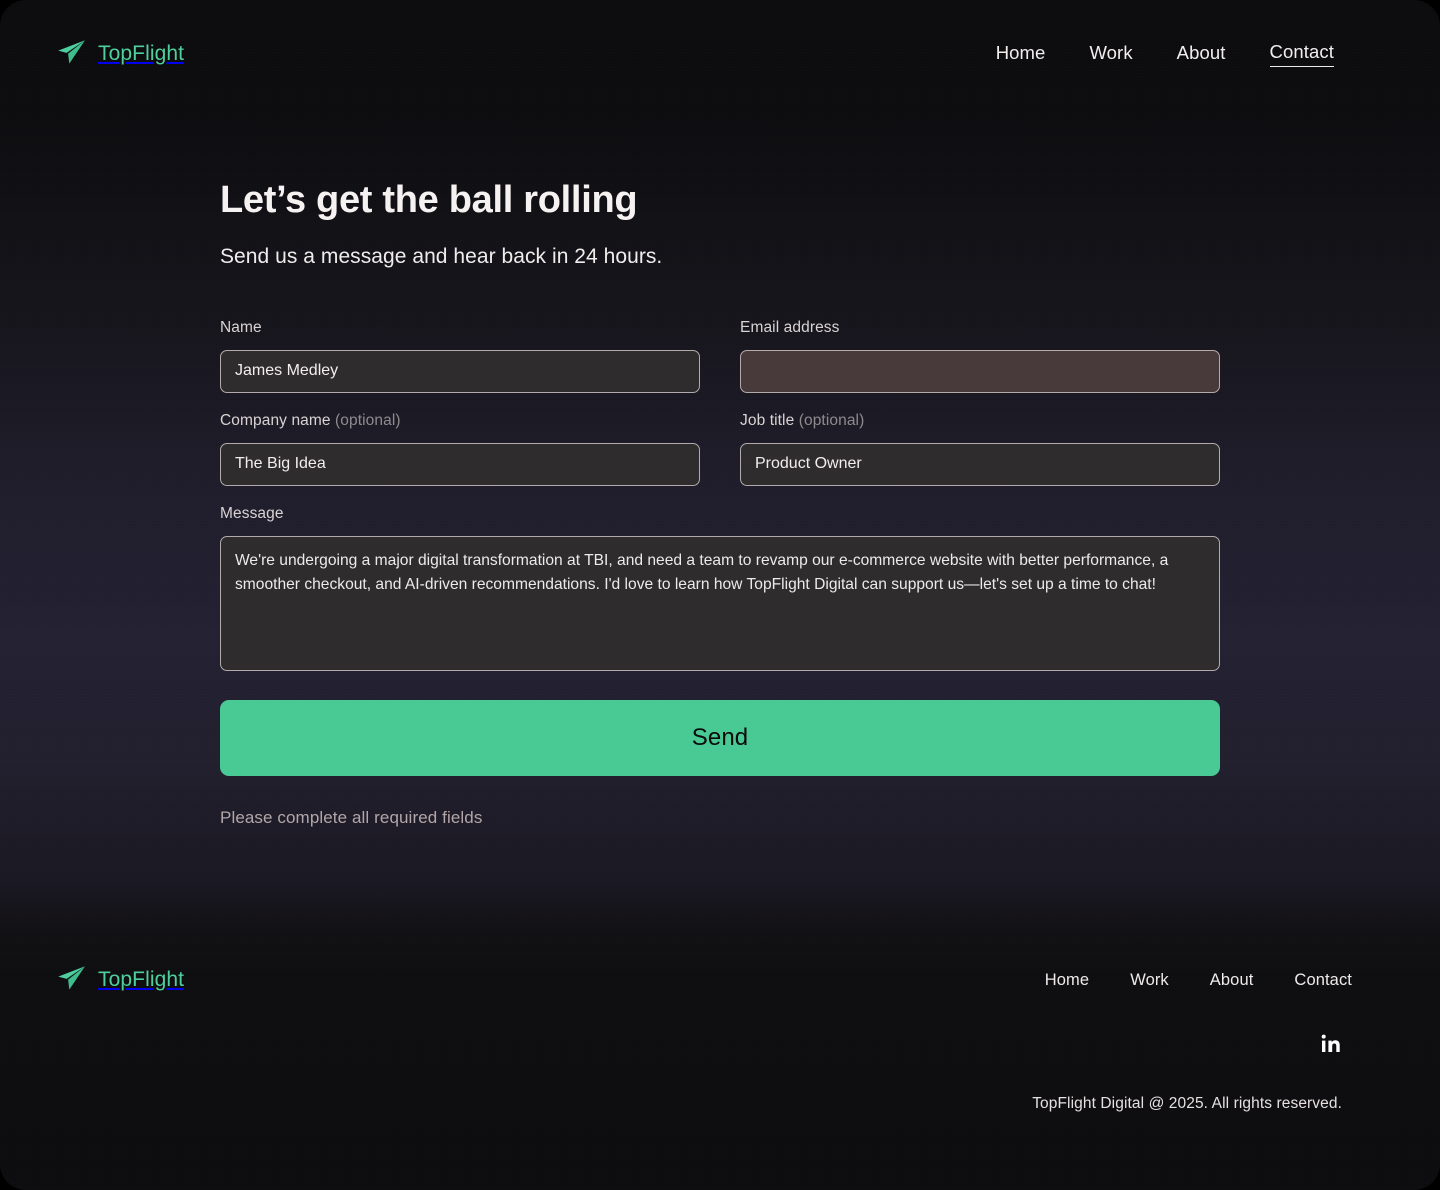 The height and width of the screenshot is (1190, 1440). What do you see at coordinates (252, 513) in the screenshot?
I see `label-message-text: Message` at bounding box center [252, 513].